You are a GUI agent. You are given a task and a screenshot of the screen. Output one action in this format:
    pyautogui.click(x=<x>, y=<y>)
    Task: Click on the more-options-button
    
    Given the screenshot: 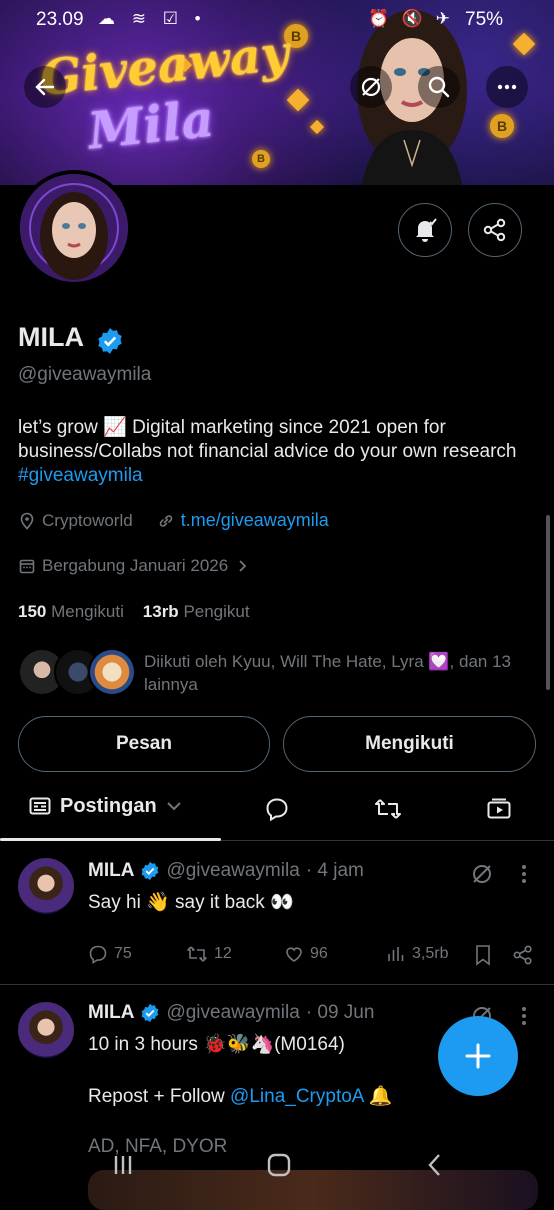 What is the action you would take?
    pyautogui.click(x=507, y=87)
    